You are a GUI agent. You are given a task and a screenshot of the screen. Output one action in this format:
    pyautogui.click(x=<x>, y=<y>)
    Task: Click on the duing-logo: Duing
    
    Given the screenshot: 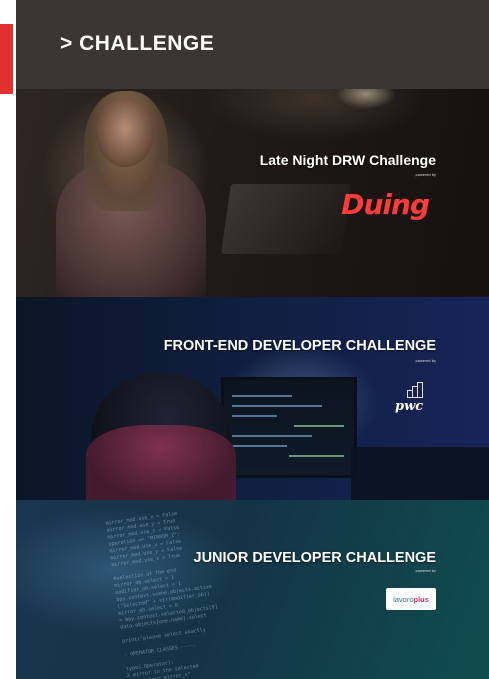 What is the action you would take?
    pyautogui.click(x=385, y=204)
    